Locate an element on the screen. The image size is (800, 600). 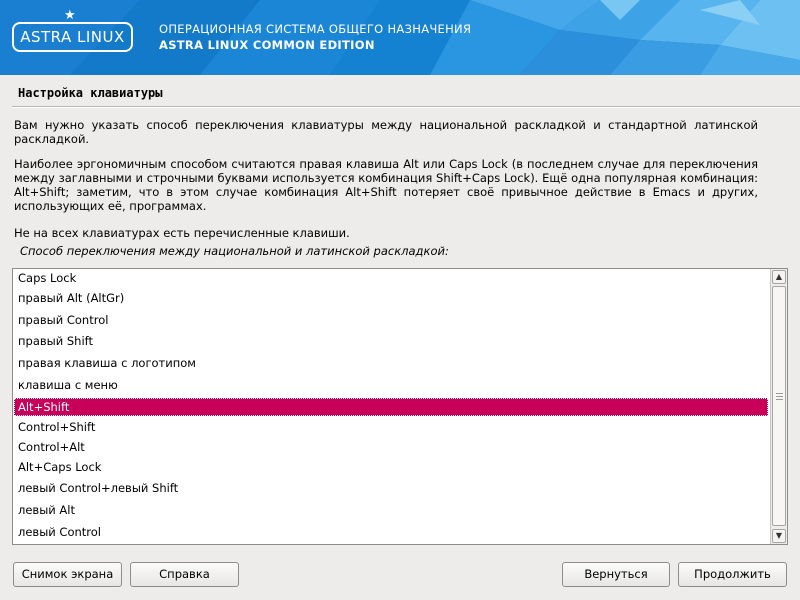
arrow-down-icon: ▼ is located at coordinates (779, 536).